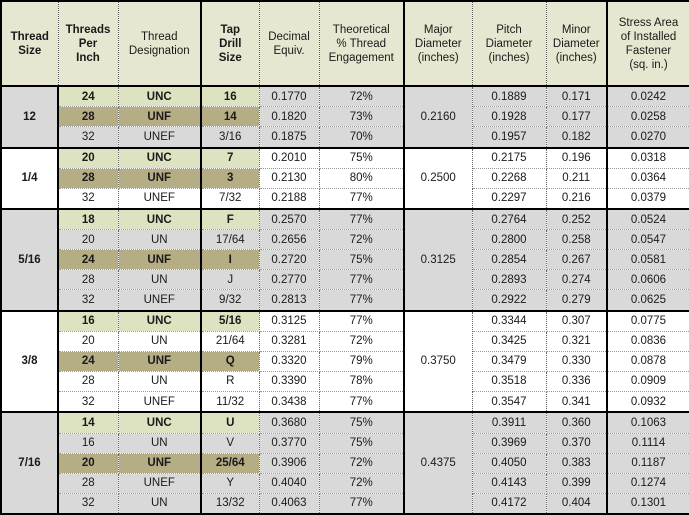 This screenshot has width=689, height=515. What do you see at coordinates (230, 178) in the screenshot?
I see `tap-drill-size-cell: 3` at bounding box center [230, 178].